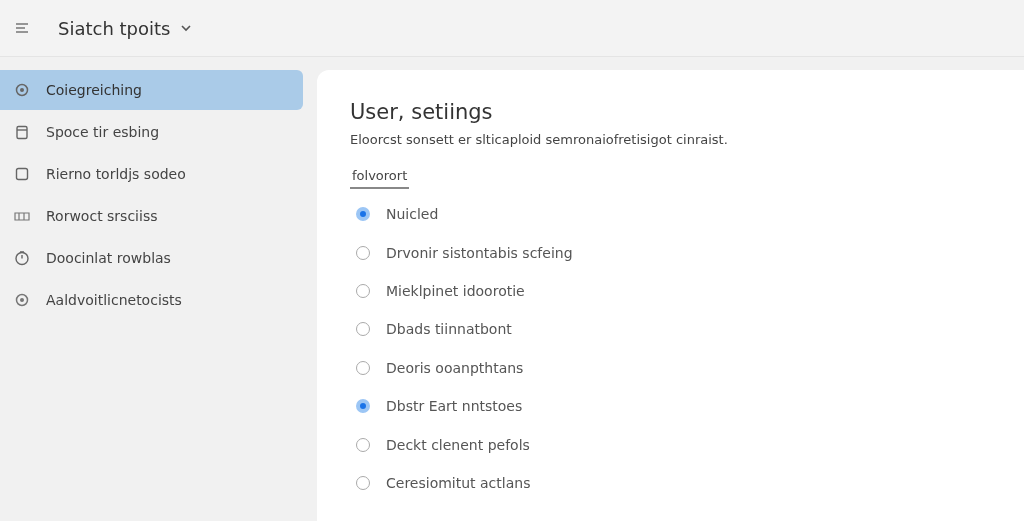 This screenshot has width=1024, height=521. Describe the element at coordinates (412, 214) in the screenshot. I see `option-label: Nuicled` at that location.